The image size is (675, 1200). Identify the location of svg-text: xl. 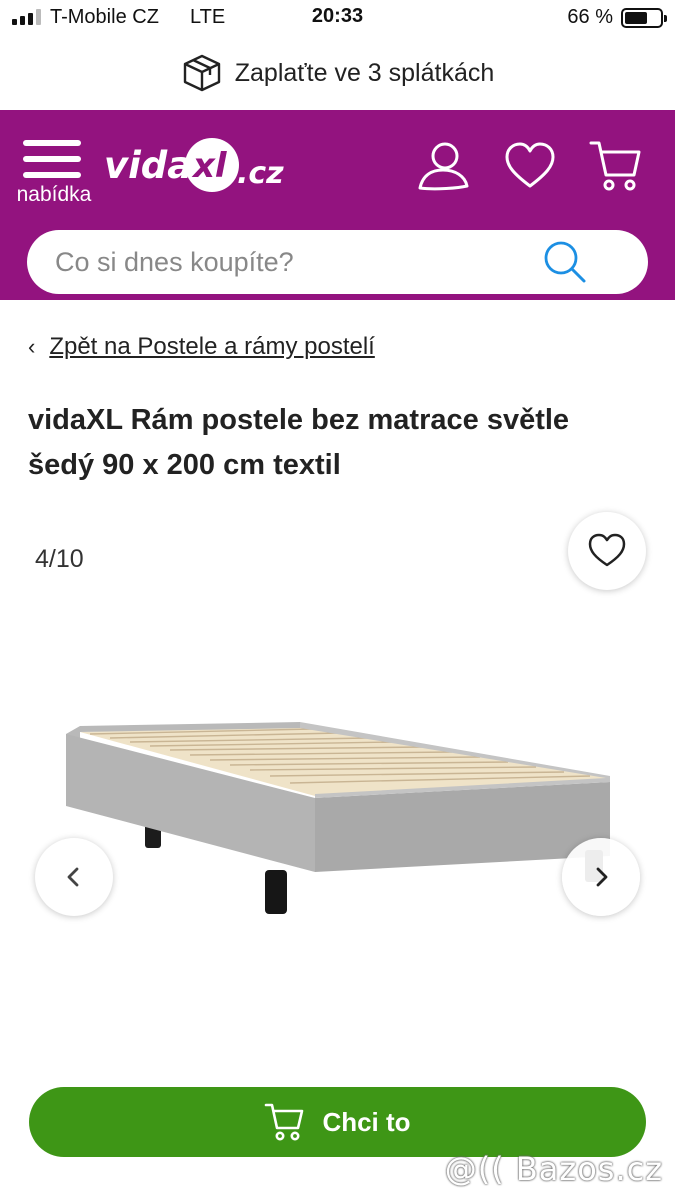
(209, 166).